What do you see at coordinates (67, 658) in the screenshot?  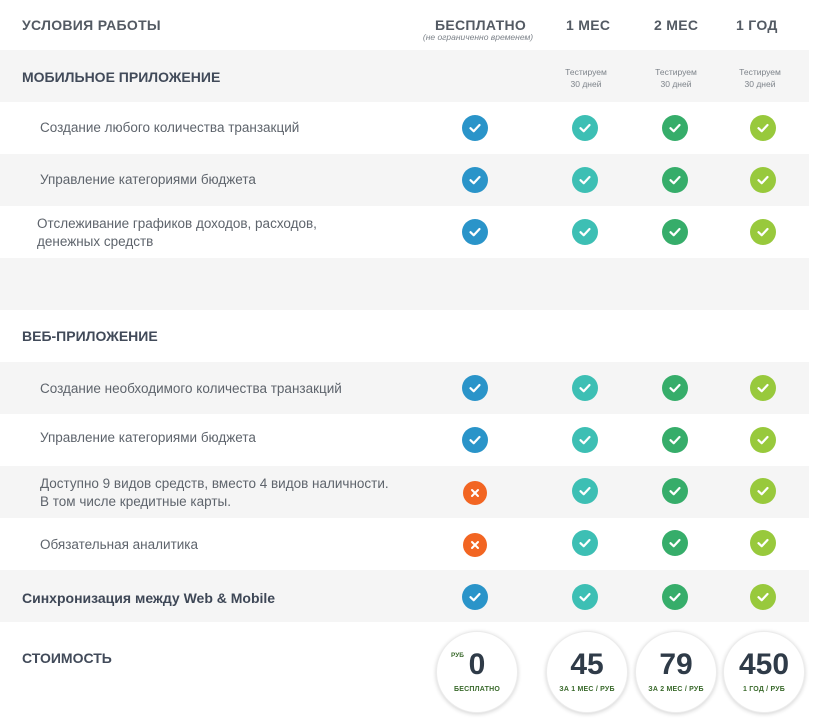 I see `cost-title: СТОИМОСТЬ` at bounding box center [67, 658].